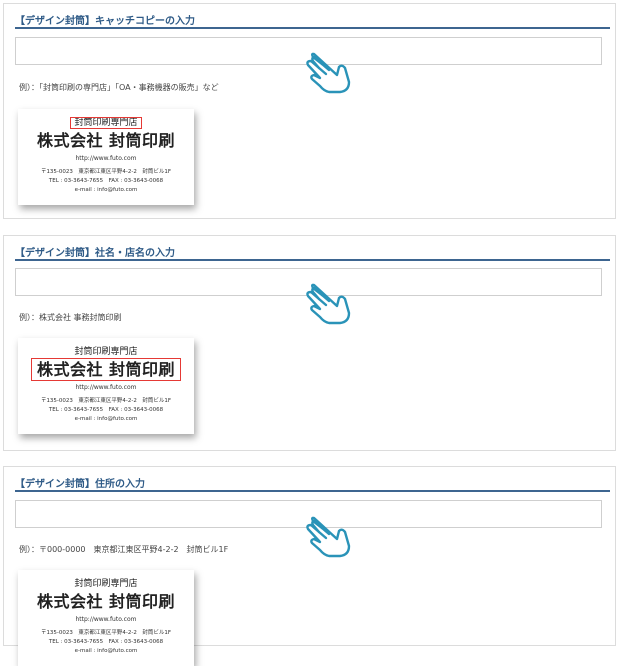 The height and width of the screenshot is (666, 623). I want to click on example-text: 例）：株式会社 事務封筒印刷, so click(70, 317).